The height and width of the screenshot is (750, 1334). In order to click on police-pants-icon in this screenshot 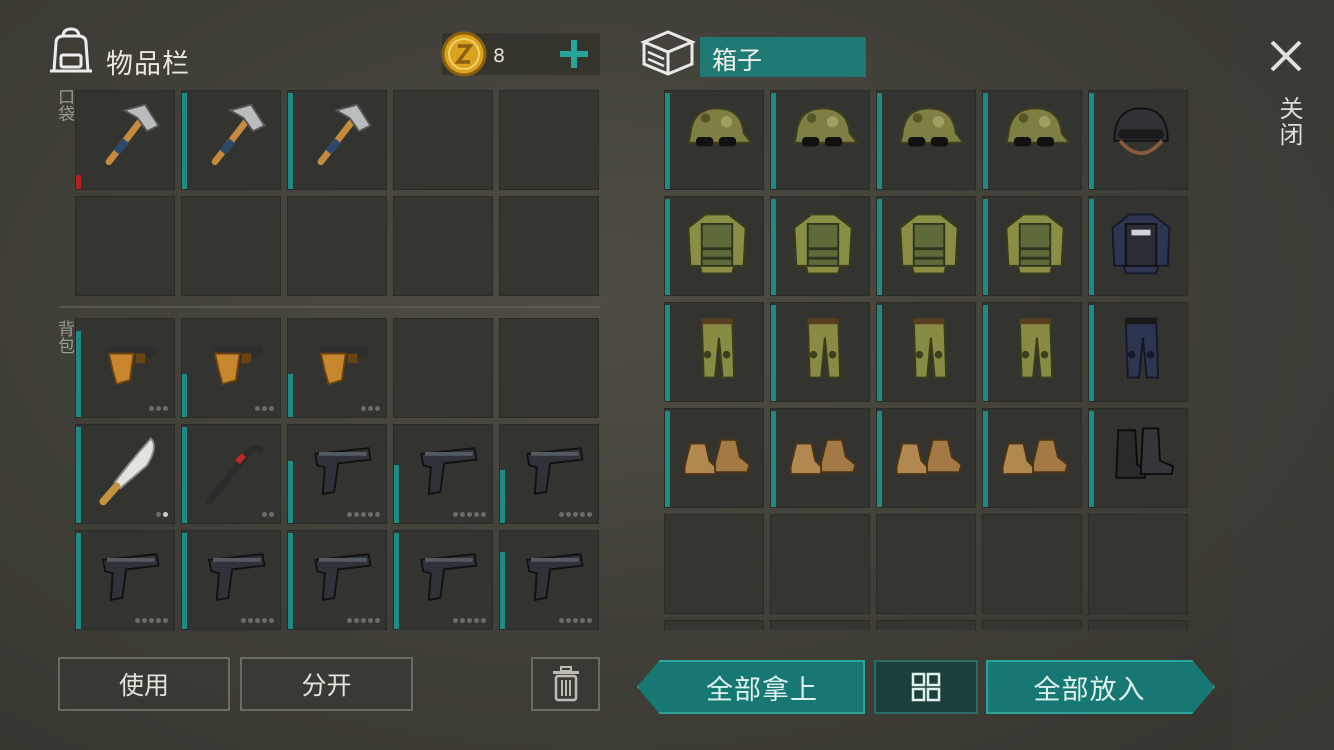, I will do `click(1142, 348)`.